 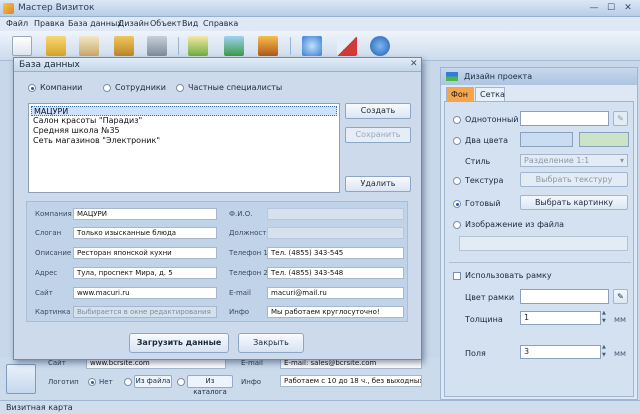 I want to click on create-button: Создать, so click(x=378, y=111).